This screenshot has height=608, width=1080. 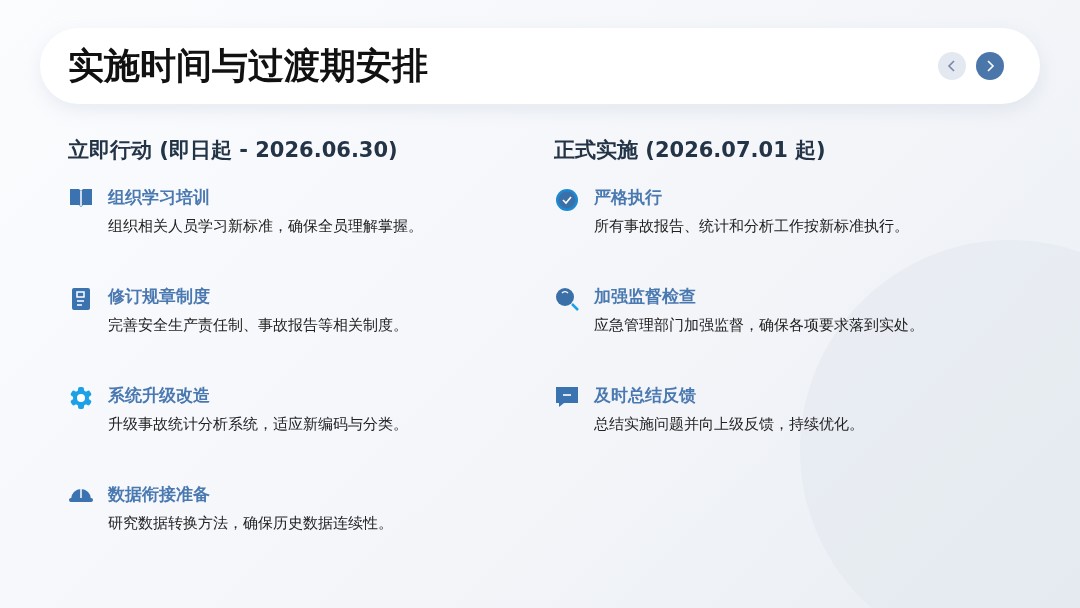 I want to click on item-description: 研究数据转换方法，确保历史数据连续性。, so click(x=250, y=523).